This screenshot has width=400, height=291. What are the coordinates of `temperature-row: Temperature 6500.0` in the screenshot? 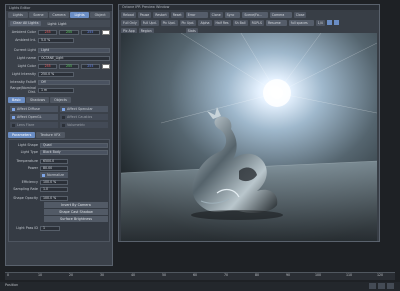 It's located at (59, 161).